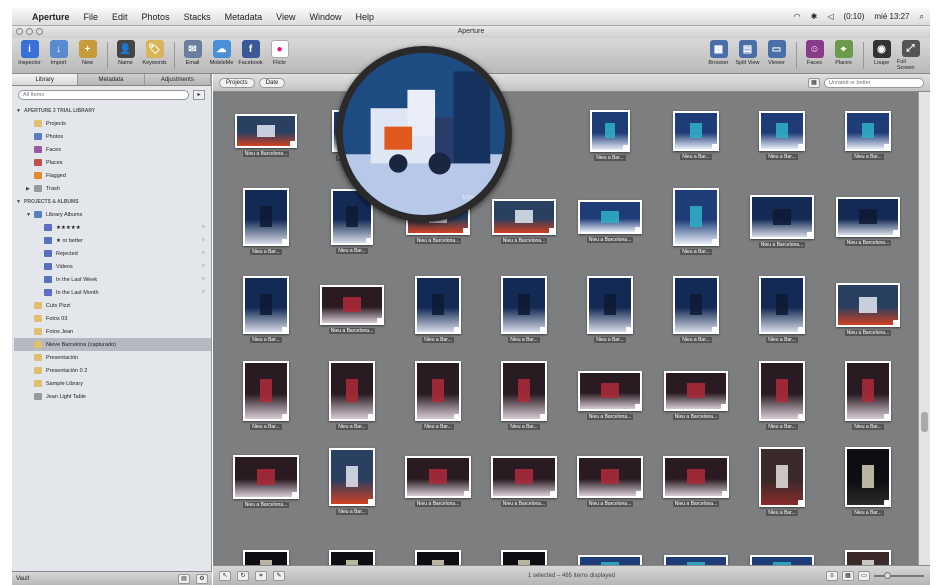  What do you see at coordinates (261, 575) in the screenshot?
I see `crop-tool-icon: ⌗` at bounding box center [261, 575].